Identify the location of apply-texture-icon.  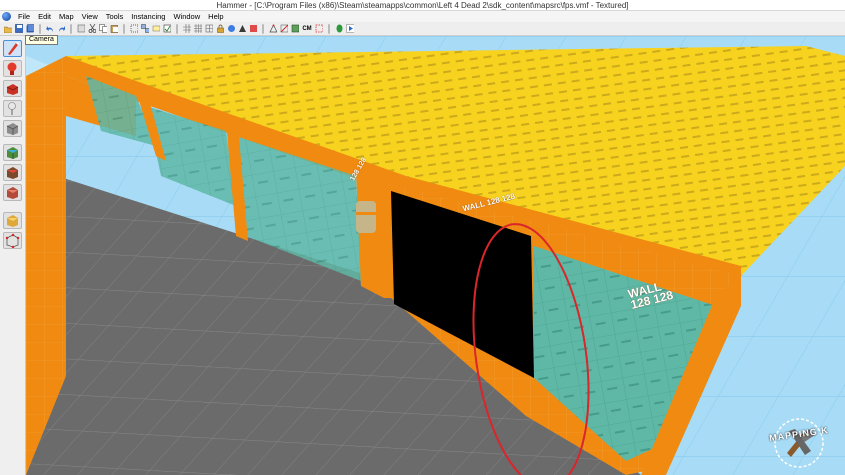
(12, 172).